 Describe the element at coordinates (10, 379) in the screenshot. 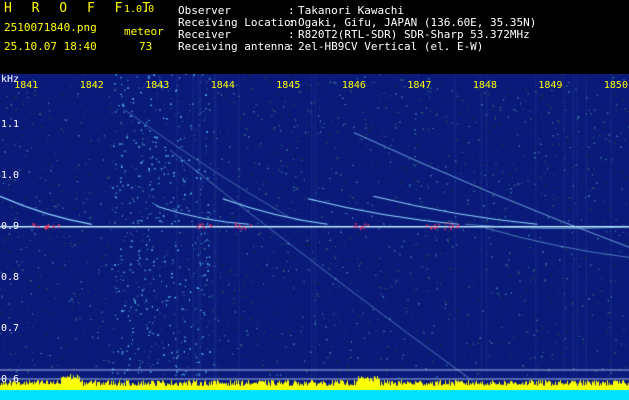

I see `y-tick-label: 0.6` at that location.